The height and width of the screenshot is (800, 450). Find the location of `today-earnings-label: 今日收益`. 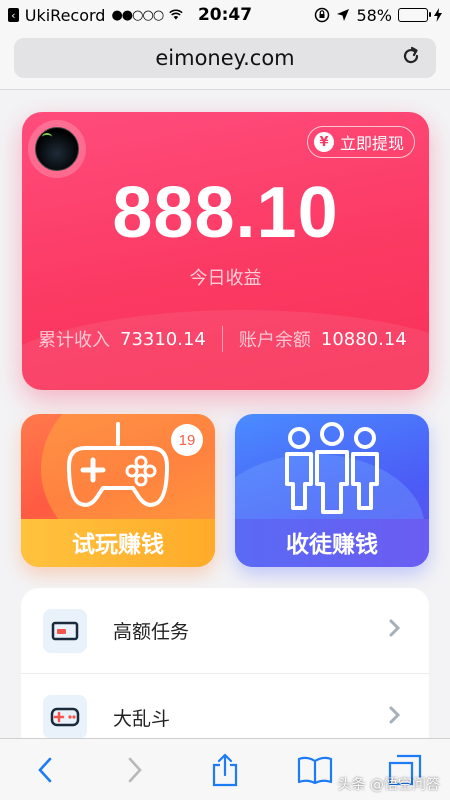

today-earnings-label: 今日收益 is located at coordinates (225, 278).